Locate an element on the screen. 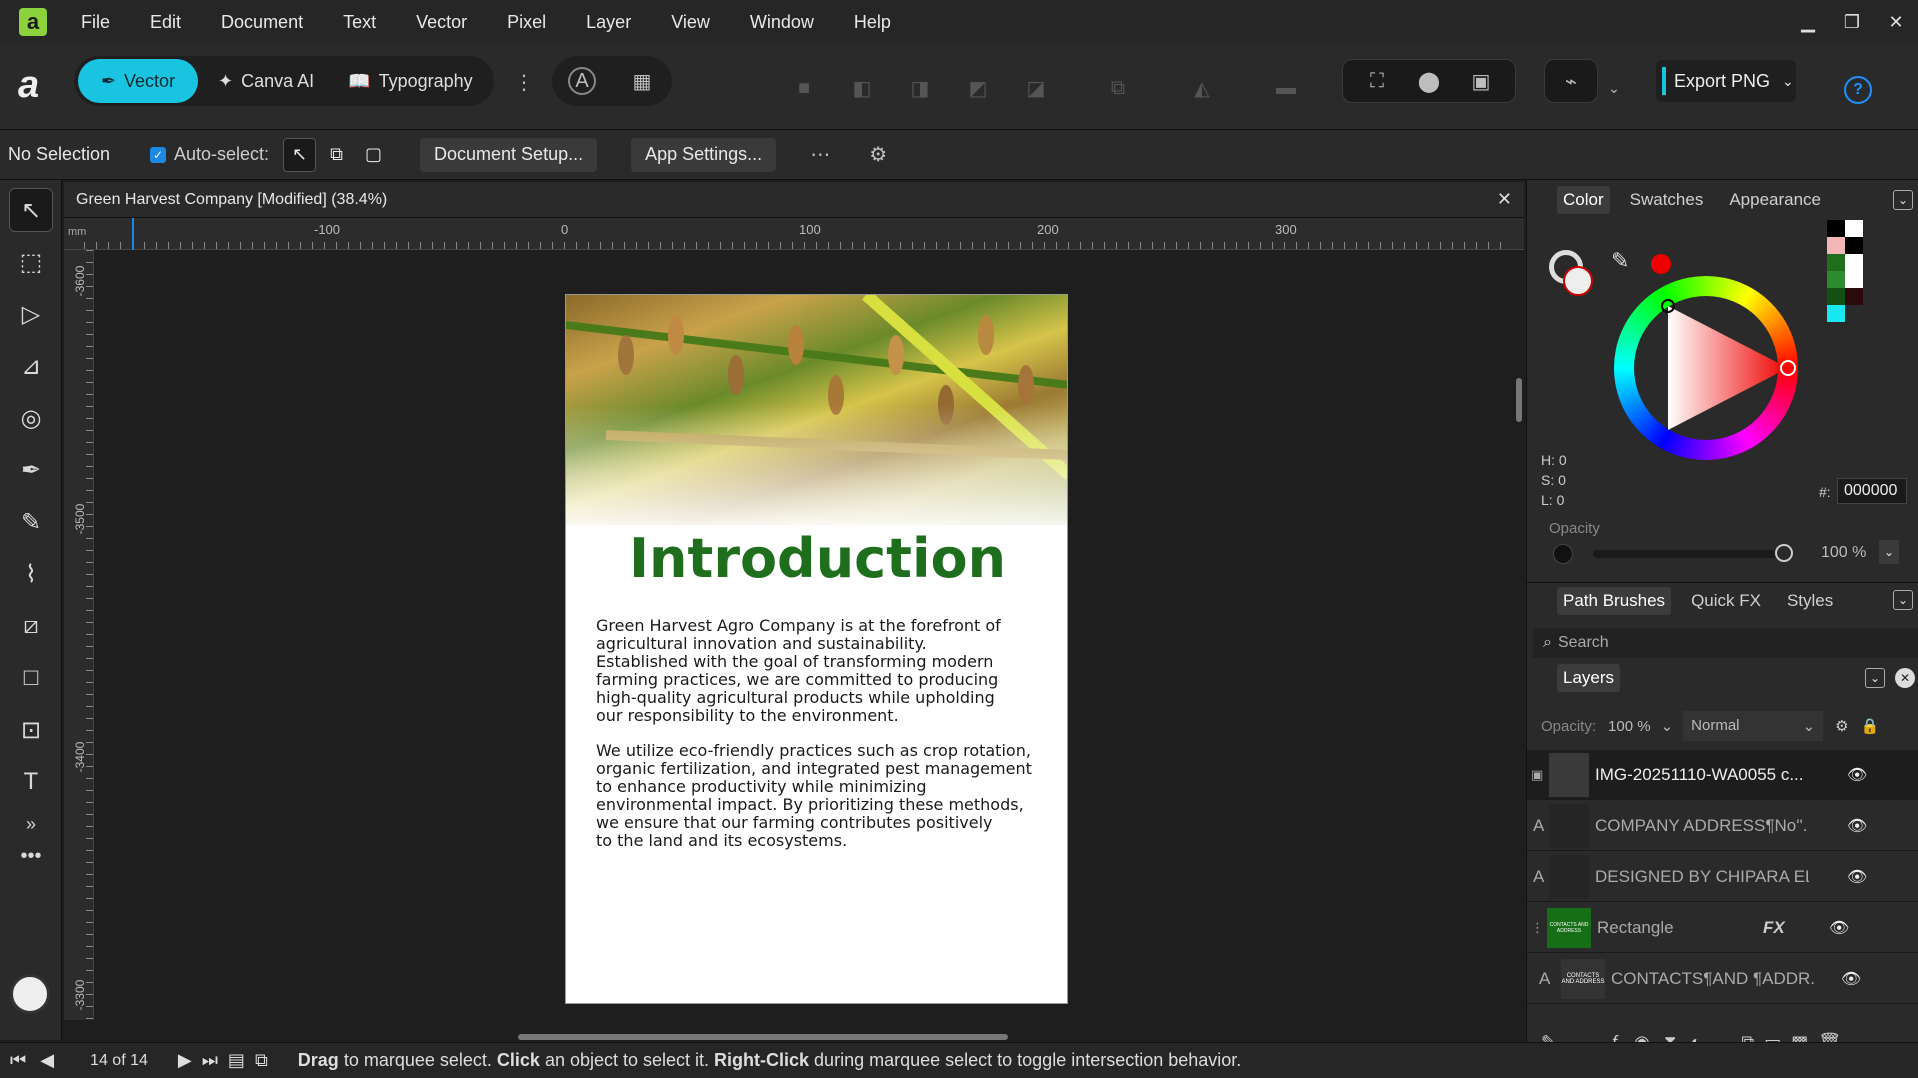 The height and width of the screenshot is (1078, 1918). opacity-slider is located at coordinates (1688, 554).